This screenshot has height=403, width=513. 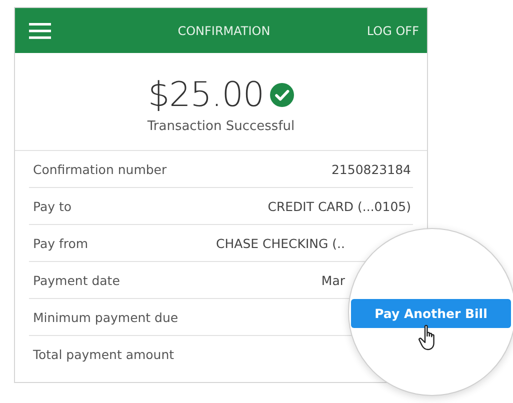 What do you see at coordinates (40, 30) in the screenshot?
I see `menu-icon` at bounding box center [40, 30].